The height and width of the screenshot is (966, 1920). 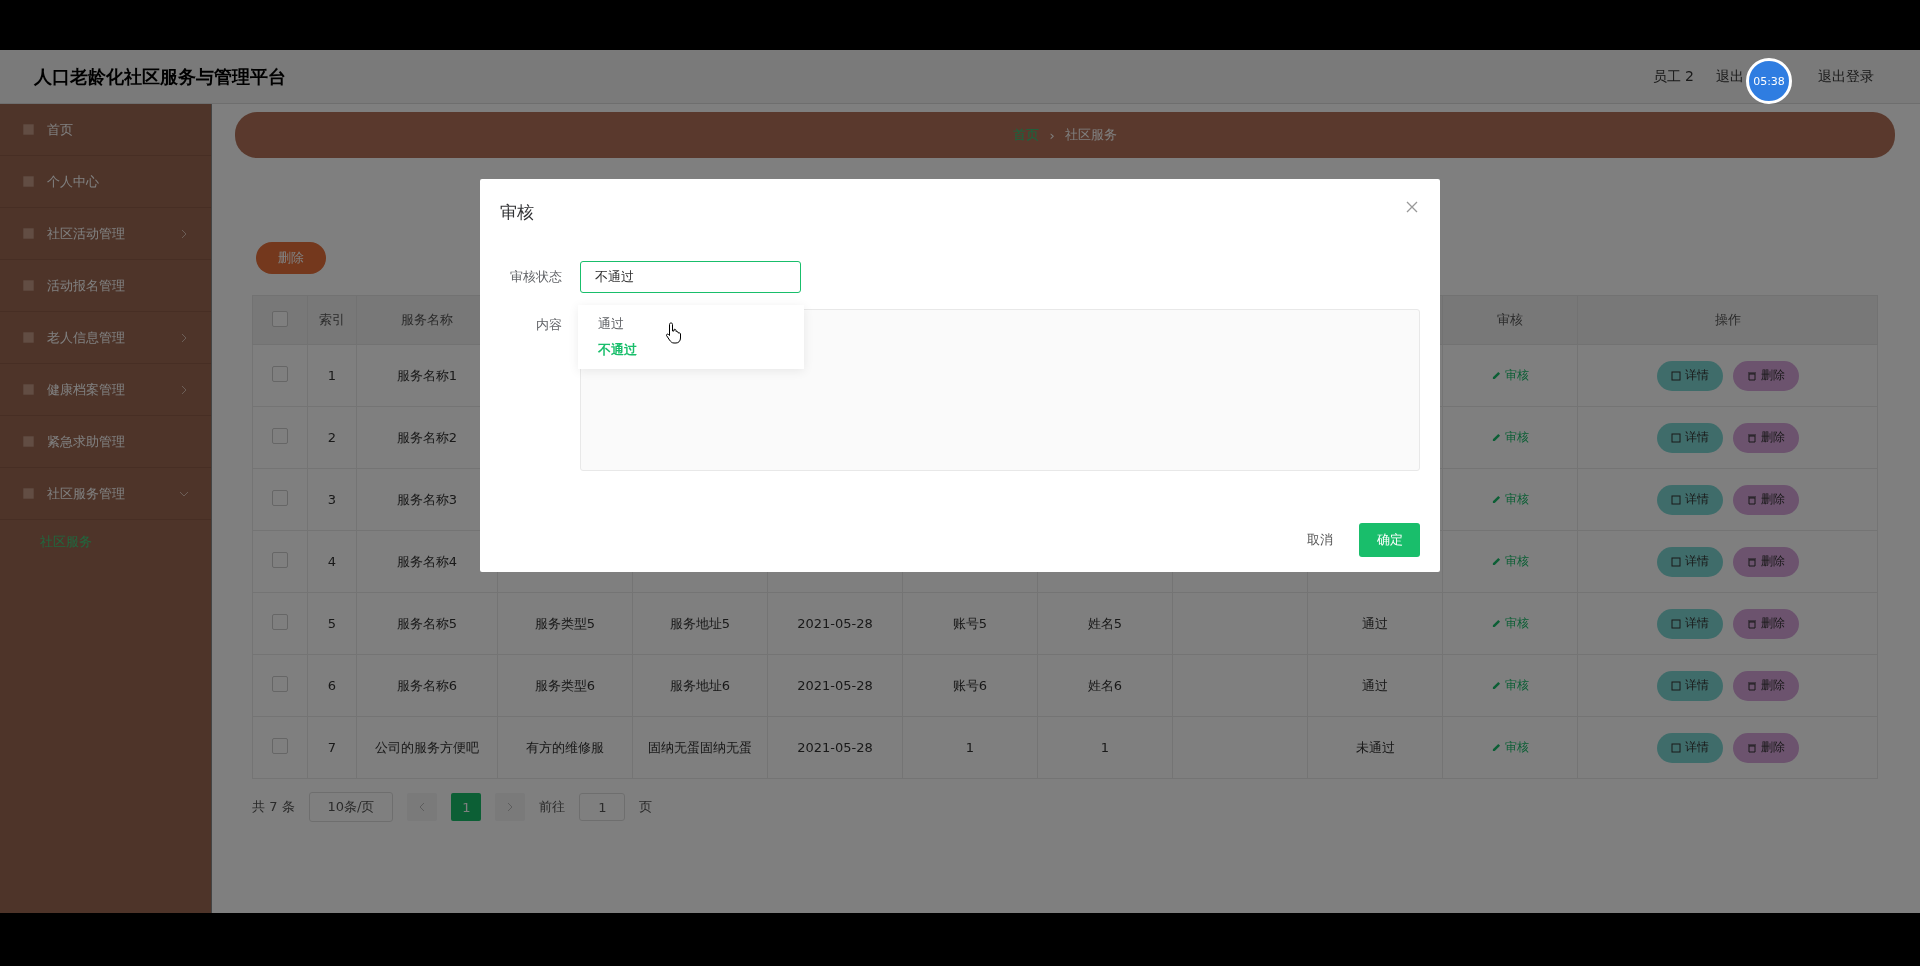 What do you see at coordinates (700, 623) in the screenshot?
I see `table-cell: 服务地址5` at bounding box center [700, 623].